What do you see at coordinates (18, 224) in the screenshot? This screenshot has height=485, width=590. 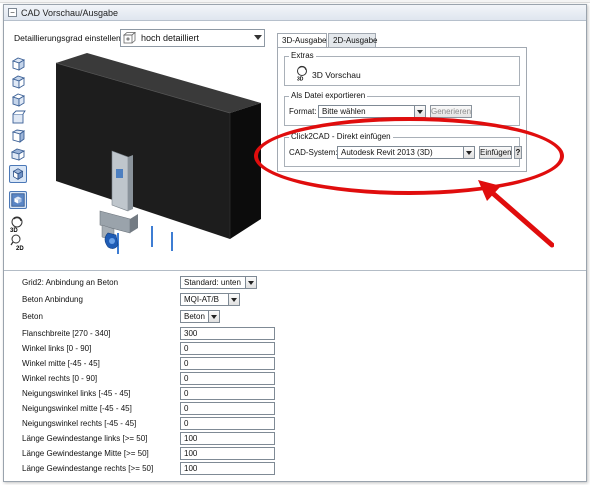 I see `rotate-3d-icon: 3D` at bounding box center [18, 224].